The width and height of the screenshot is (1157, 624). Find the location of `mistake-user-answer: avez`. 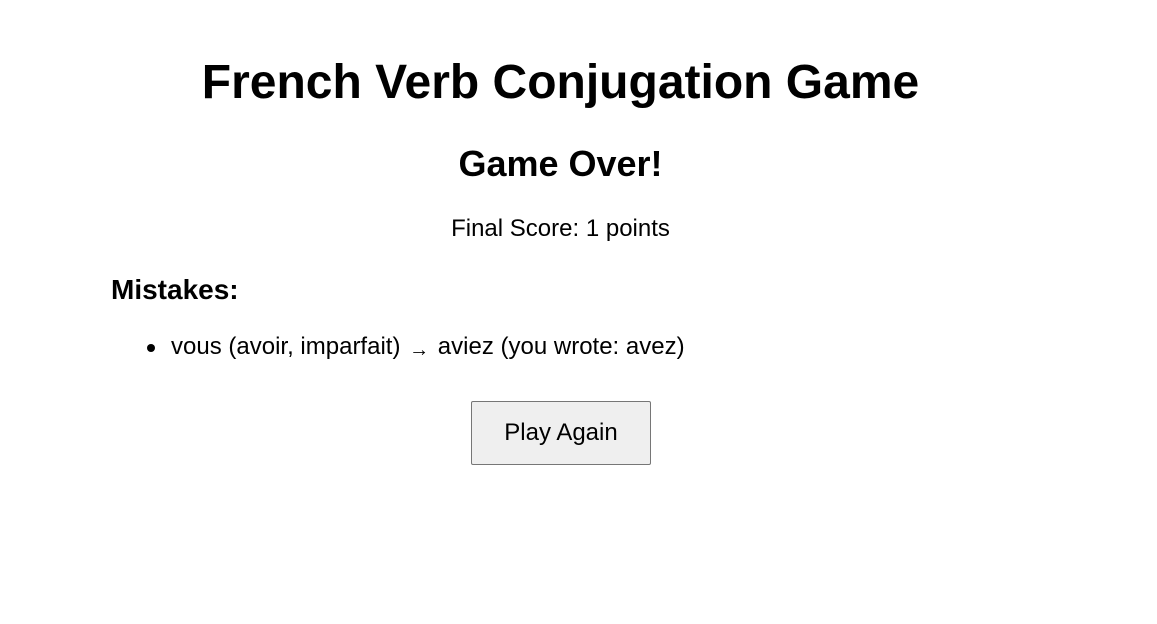

mistake-user-answer: avez is located at coordinates (651, 346).